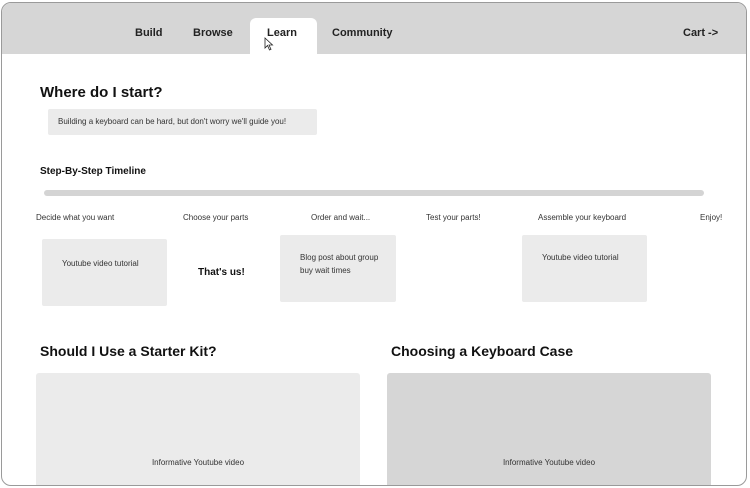 The height and width of the screenshot is (488, 750). I want to click on top-navigation: Build Browse Learn Community Cart ->, so click(374, 29).